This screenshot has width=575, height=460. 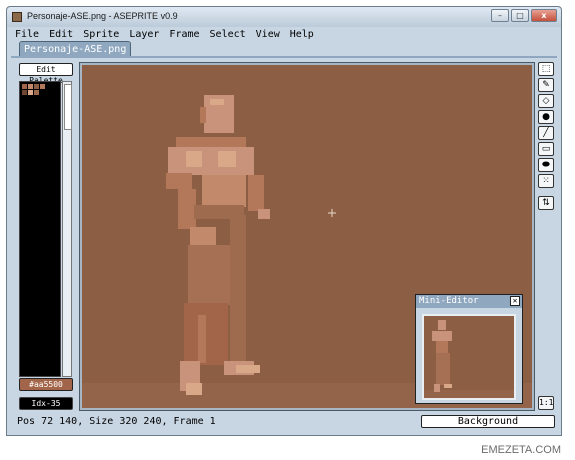 What do you see at coordinates (144, 34) in the screenshot?
I see `menu-layer: Layer` at bounding box center [144, 34].